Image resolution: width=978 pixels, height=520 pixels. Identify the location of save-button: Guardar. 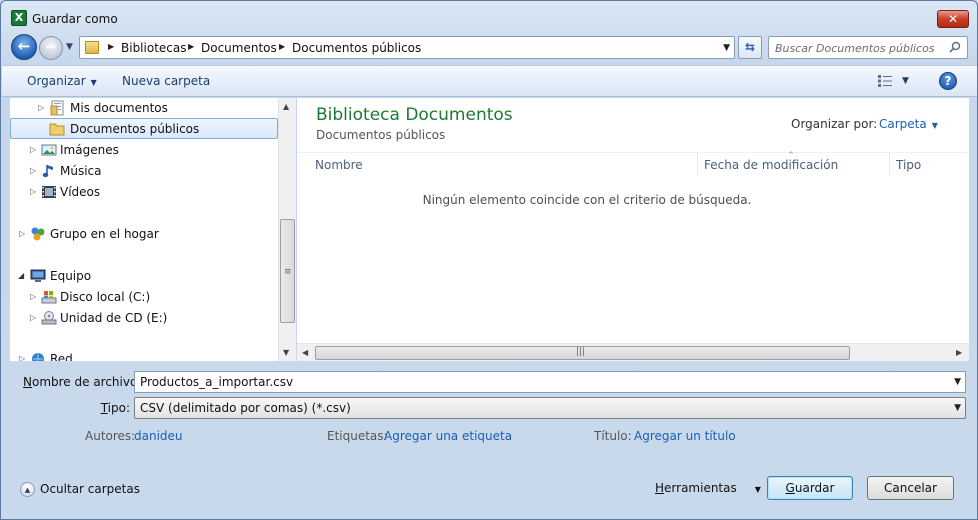
(810, 488).